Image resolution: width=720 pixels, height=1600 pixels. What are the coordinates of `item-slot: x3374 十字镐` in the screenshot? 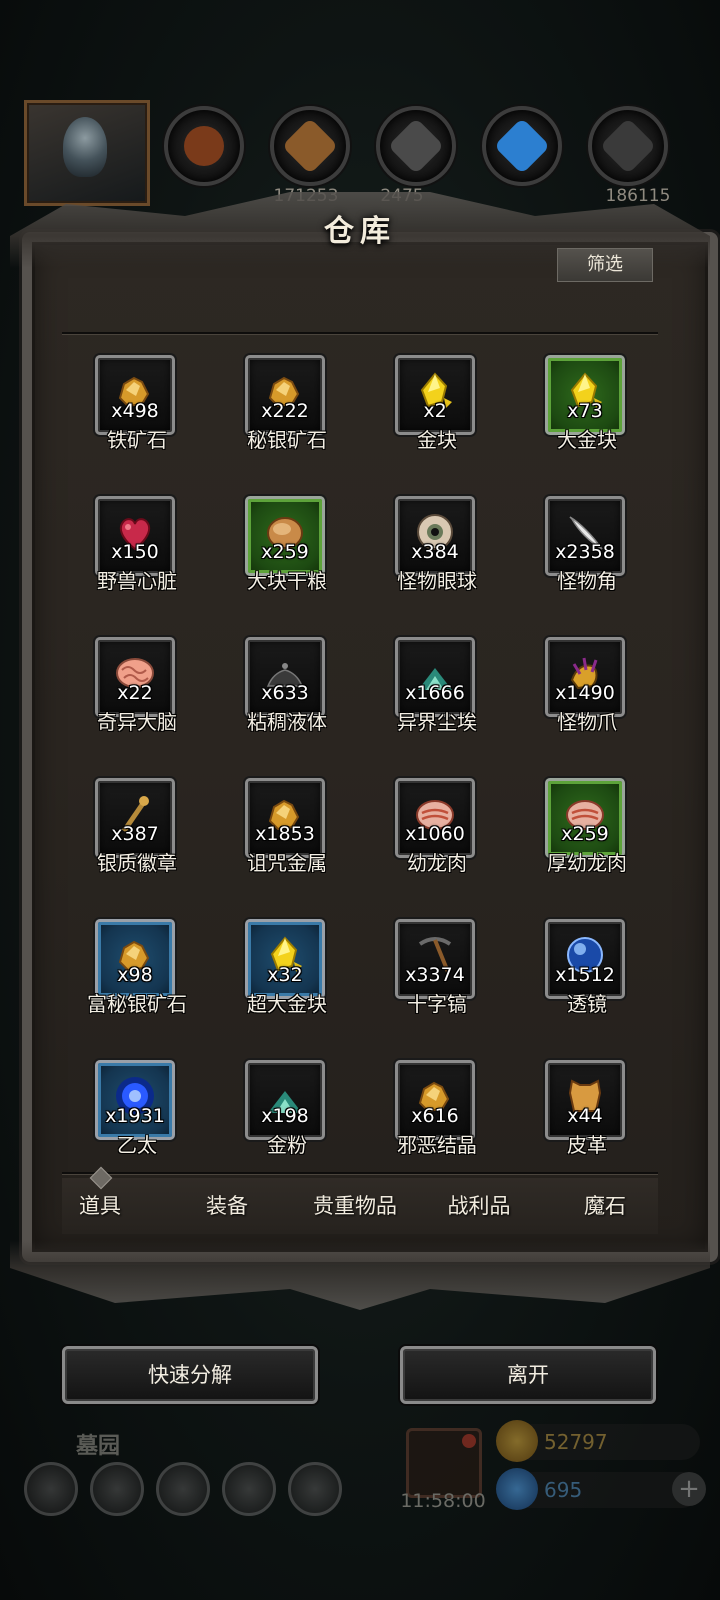 It's located at (437, 970).